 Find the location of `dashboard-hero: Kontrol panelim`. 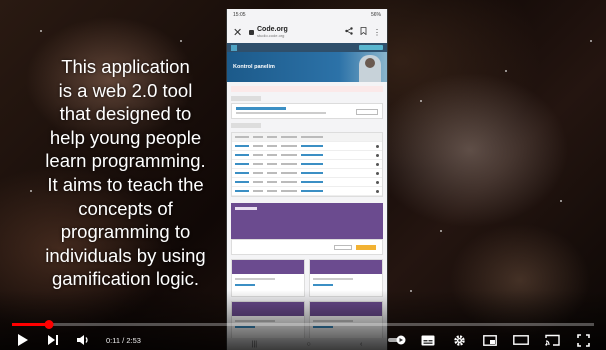

dashboard-hero: Kontrol panelim is located at coordinates (307, 67).